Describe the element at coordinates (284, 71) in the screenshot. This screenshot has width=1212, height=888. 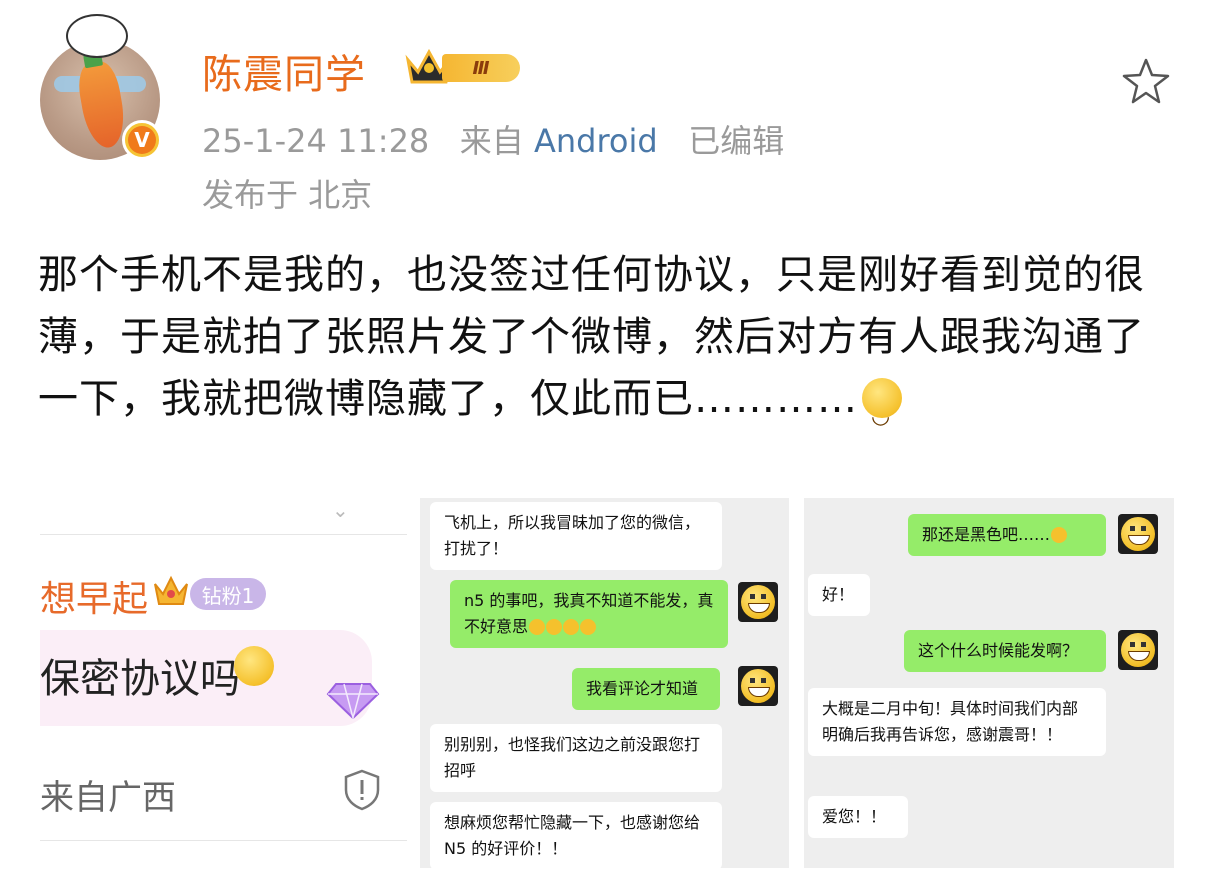
I see `username: 陈震同学` at that location.